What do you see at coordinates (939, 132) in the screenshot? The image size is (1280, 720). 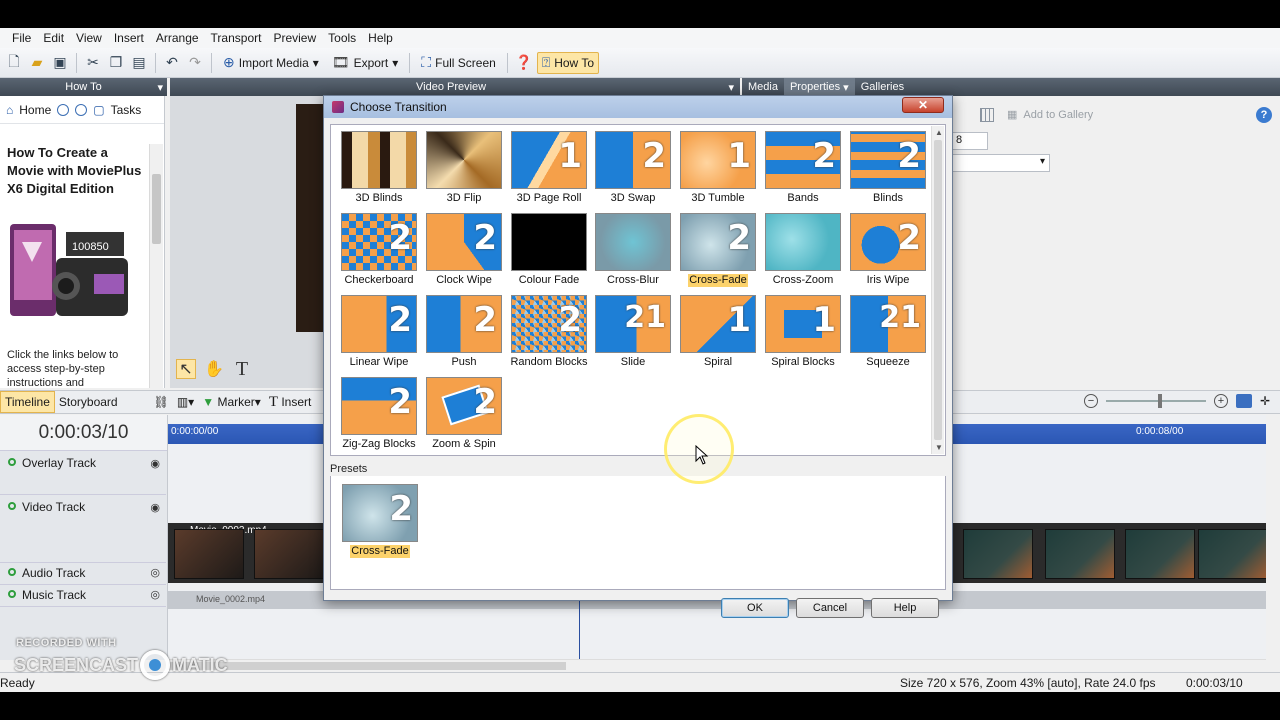 I see `scroll-up-icon: ▲` at bounding box center [939, 132].